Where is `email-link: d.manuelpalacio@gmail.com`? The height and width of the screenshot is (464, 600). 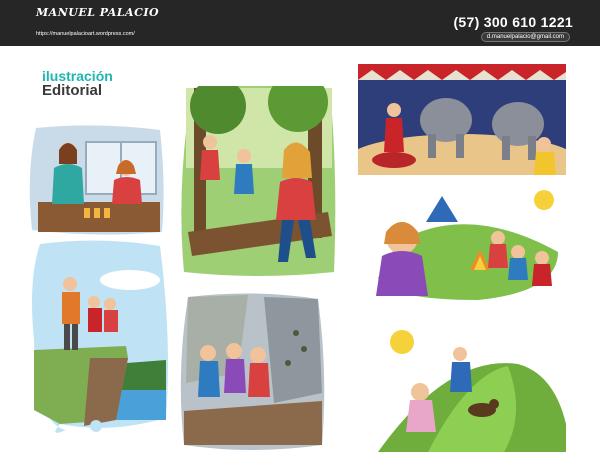
email-link: d.manuelpalacio@gmail.com is located at coordinates (525, 37).